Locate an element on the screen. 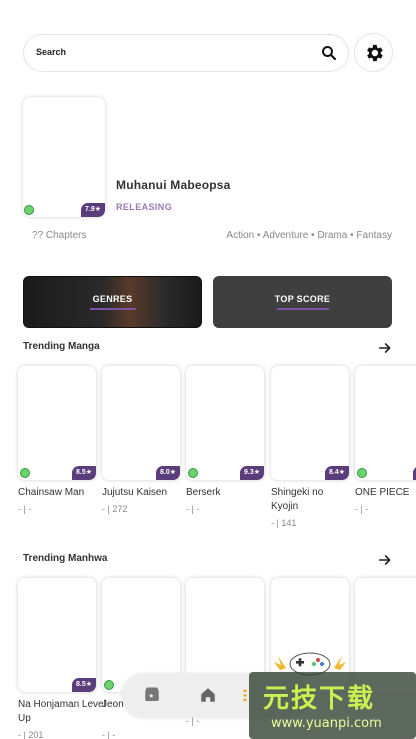  home-icon is located at coordinates (208, 695).